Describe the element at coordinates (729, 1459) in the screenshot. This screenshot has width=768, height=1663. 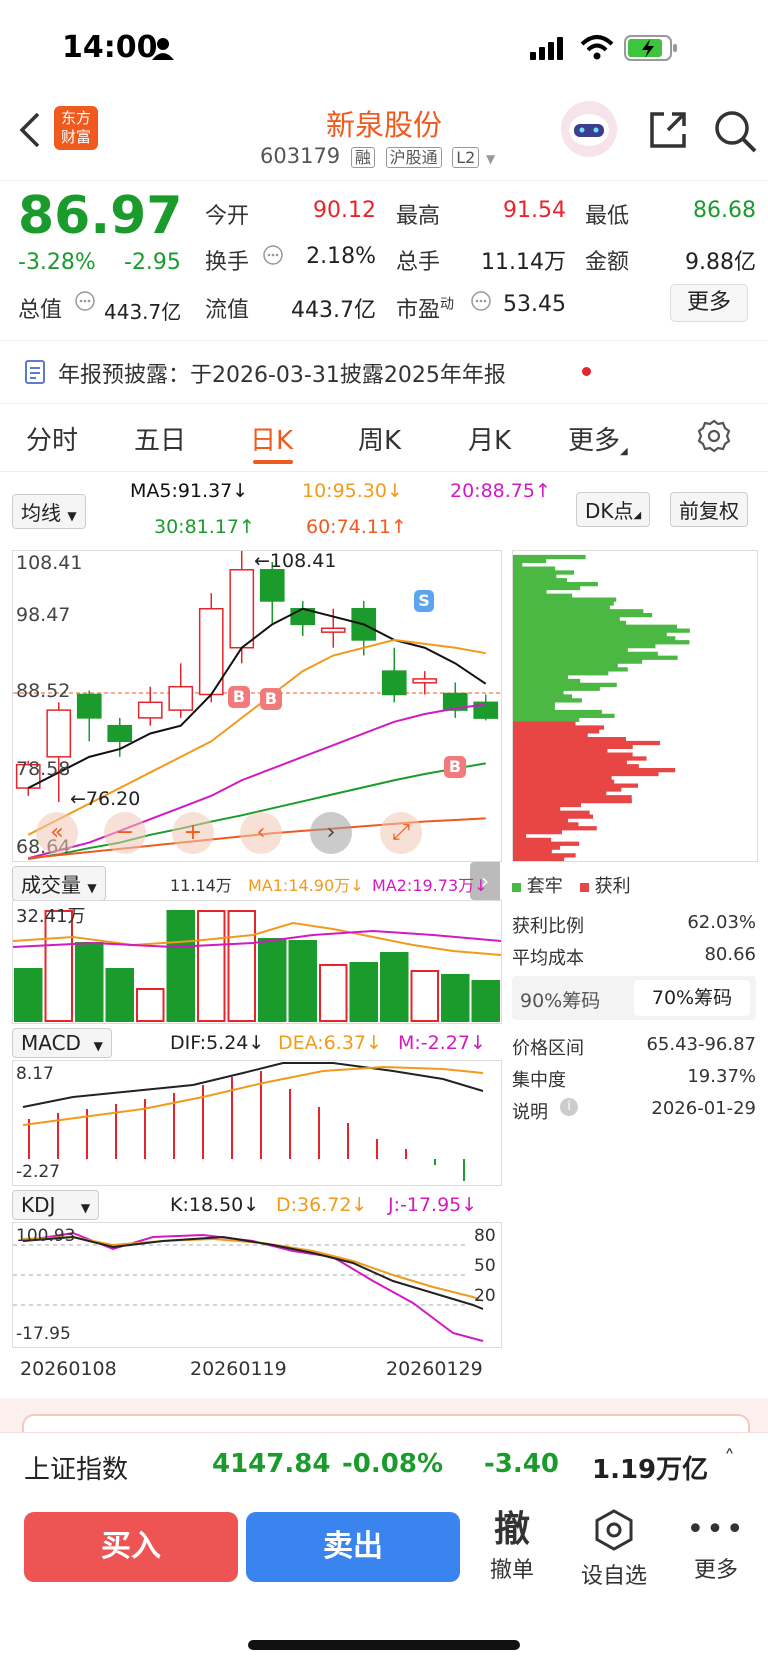
I see `chevron-up-icon: ˄` at that location.